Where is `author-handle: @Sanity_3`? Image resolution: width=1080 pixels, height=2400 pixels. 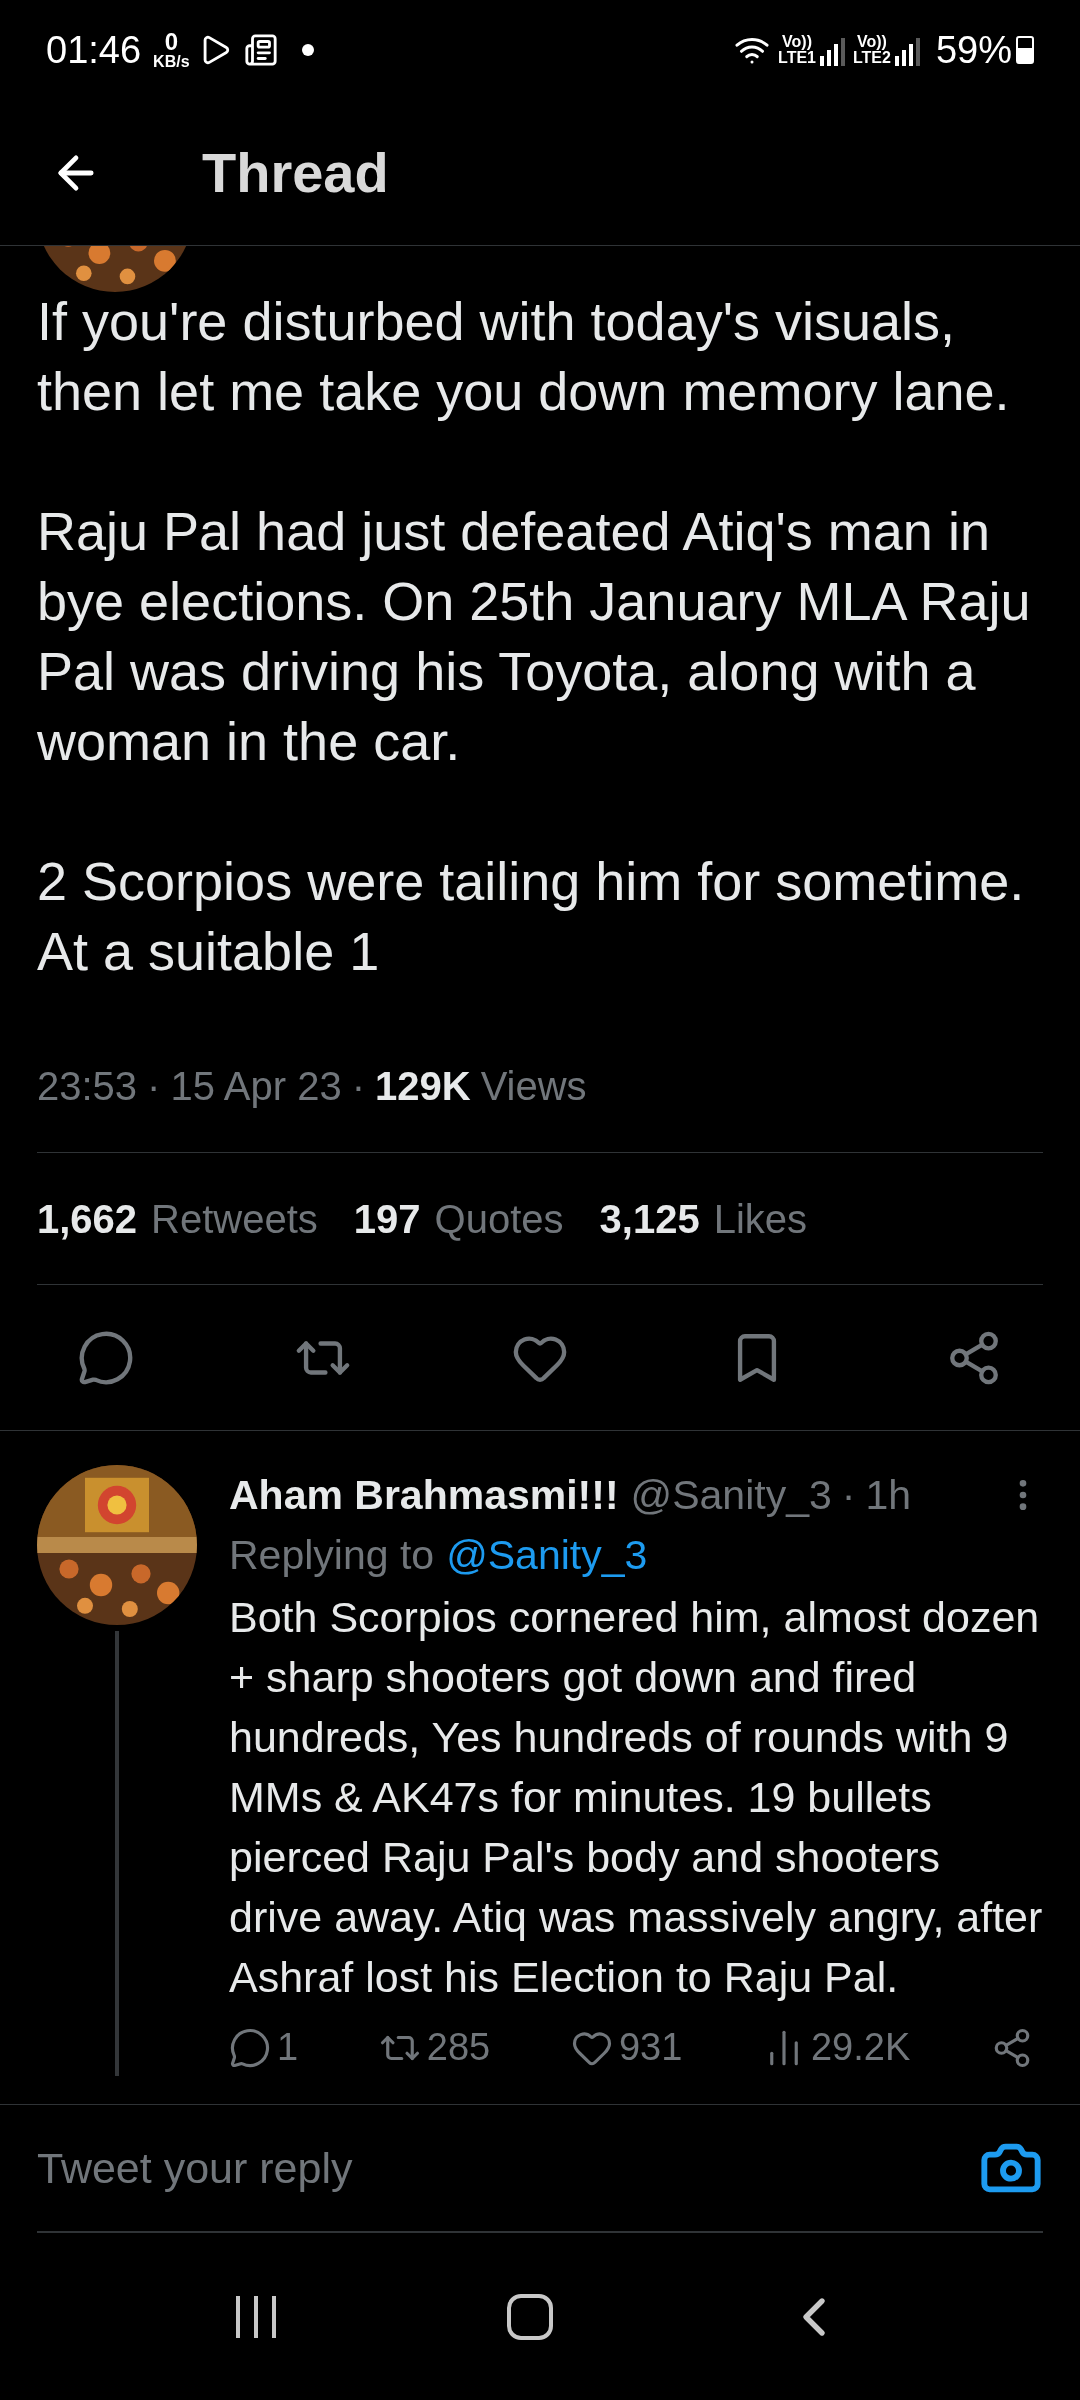
author-handle: @Sanity_3 is located at coordinates (731, 1495).